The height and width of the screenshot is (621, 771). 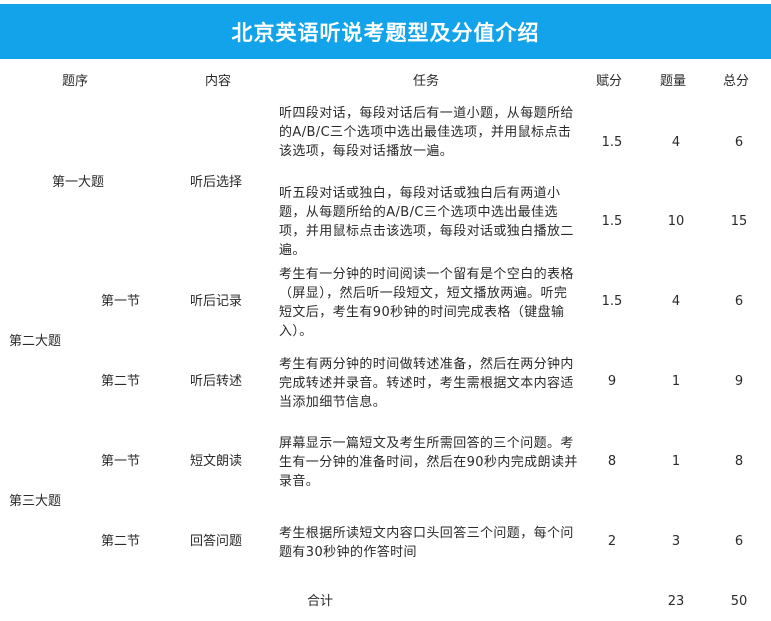 I want to click on page-title: 北京英语听说考题型及分值介绍, so click(x=385, y=31).